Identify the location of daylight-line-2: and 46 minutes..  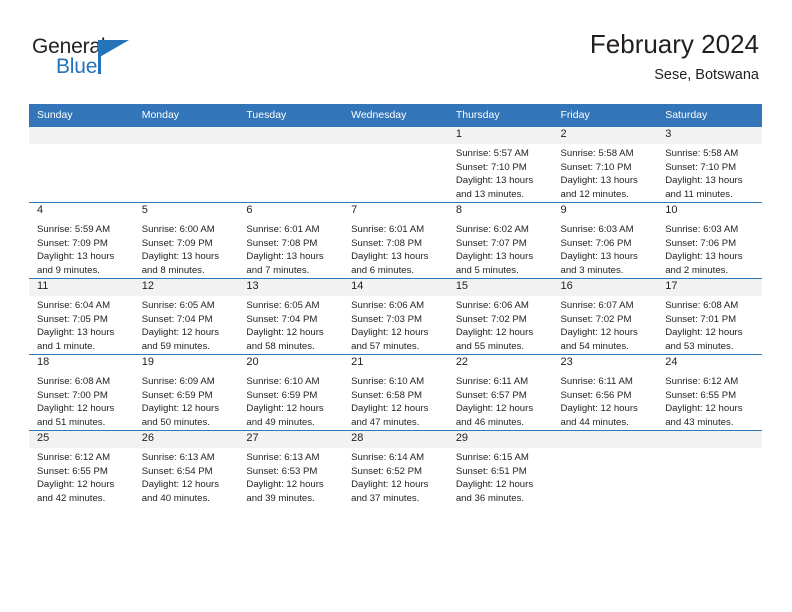
(490, 422).